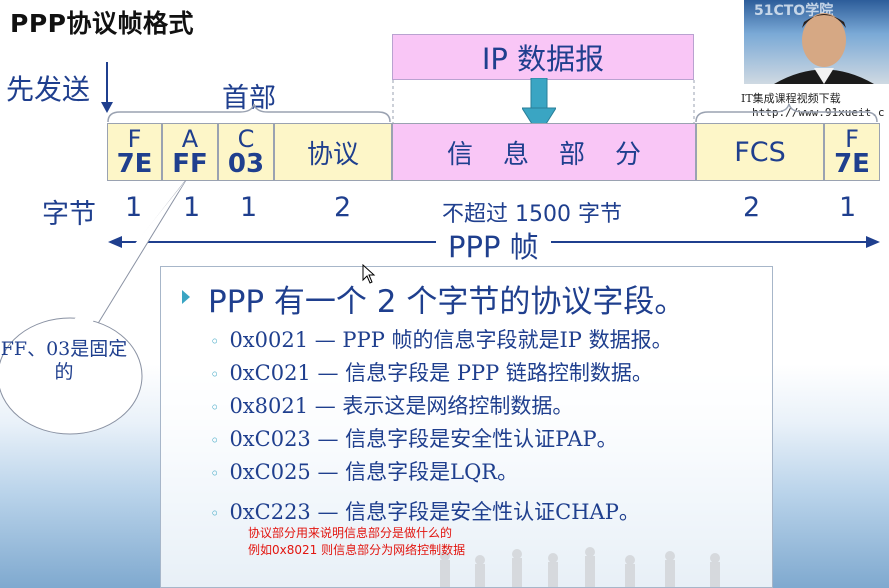 The width and height of the screenshot is (889, 588). Describe the element at coordinates (543, 57) in the screenshot. I see `ip-datagram-box: IP 数据报` at that location.